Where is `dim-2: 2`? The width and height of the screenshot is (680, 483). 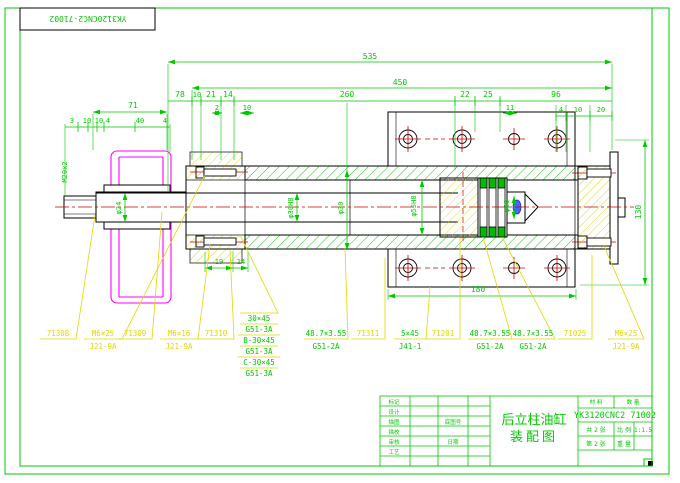 dim-2: 2 is located at coordinates (217, 108).